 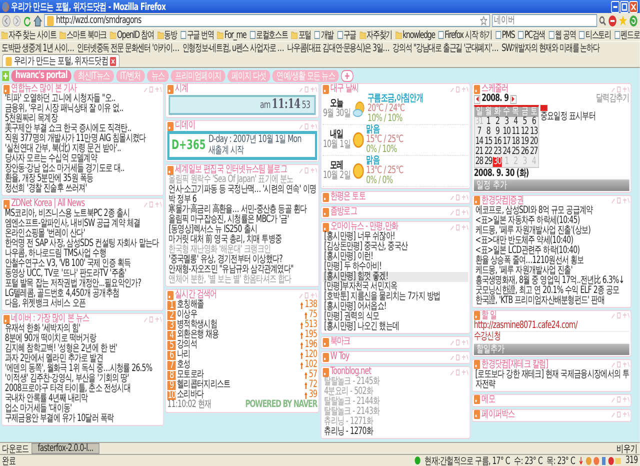 What do you see at coordinates (83, 109) in the screenshot?
I see `news-link: 금융위, '우리 시장 패닉상태 잘 이유 없..` at bounding box center [83, 109].